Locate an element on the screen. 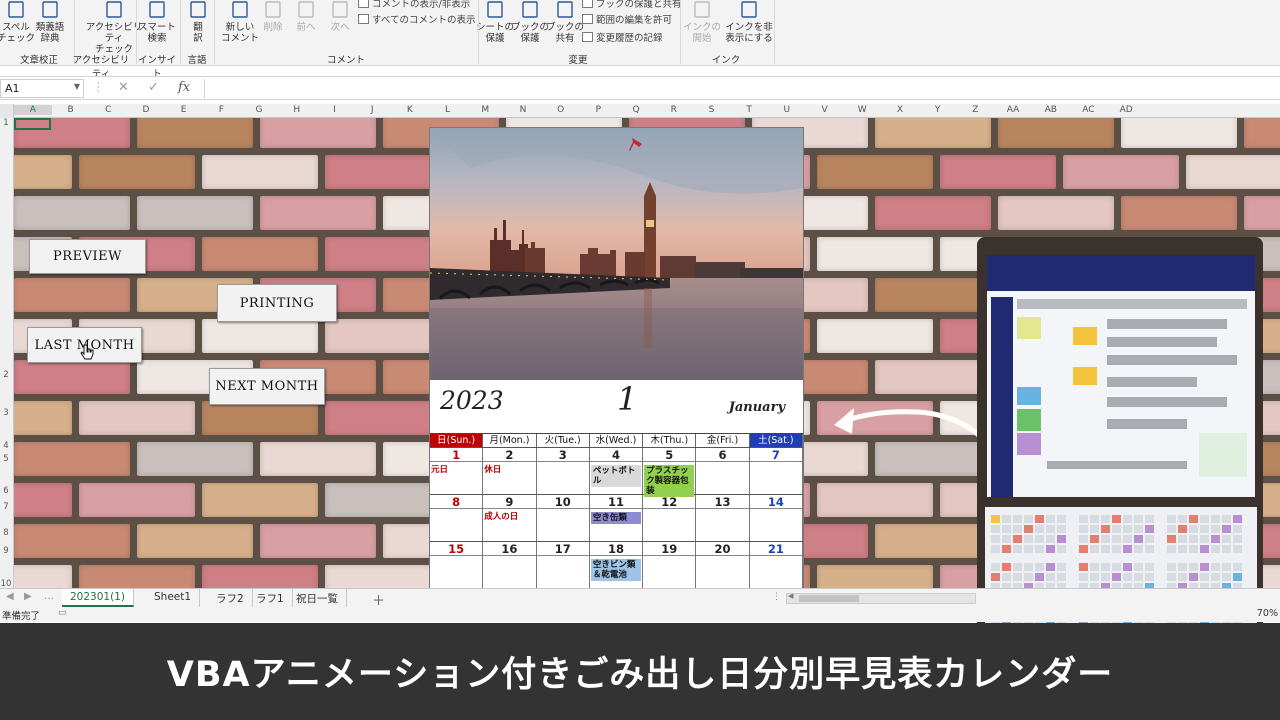 The width and height of the screenshot is (1280, 720). ink-hide-button: インクを非 表示にする is located at coordinates (749, 22).